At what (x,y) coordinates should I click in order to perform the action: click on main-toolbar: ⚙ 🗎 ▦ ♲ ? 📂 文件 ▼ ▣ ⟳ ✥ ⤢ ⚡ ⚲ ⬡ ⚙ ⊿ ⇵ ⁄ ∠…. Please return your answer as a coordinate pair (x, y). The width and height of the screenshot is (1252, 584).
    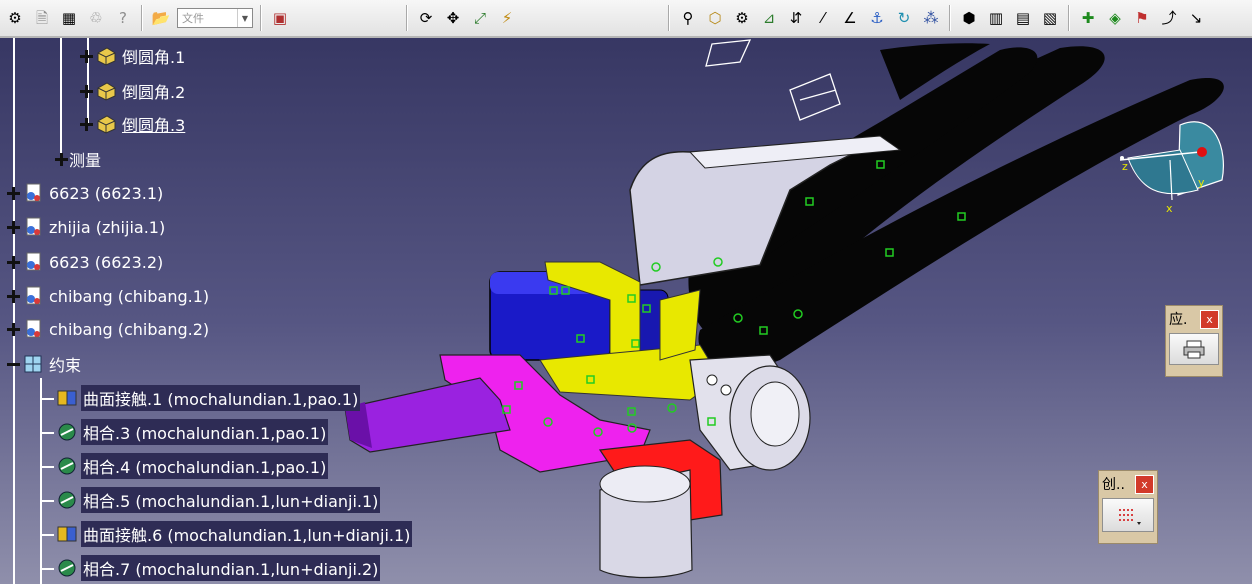
    Looking at the image, I should click on (626, 19).